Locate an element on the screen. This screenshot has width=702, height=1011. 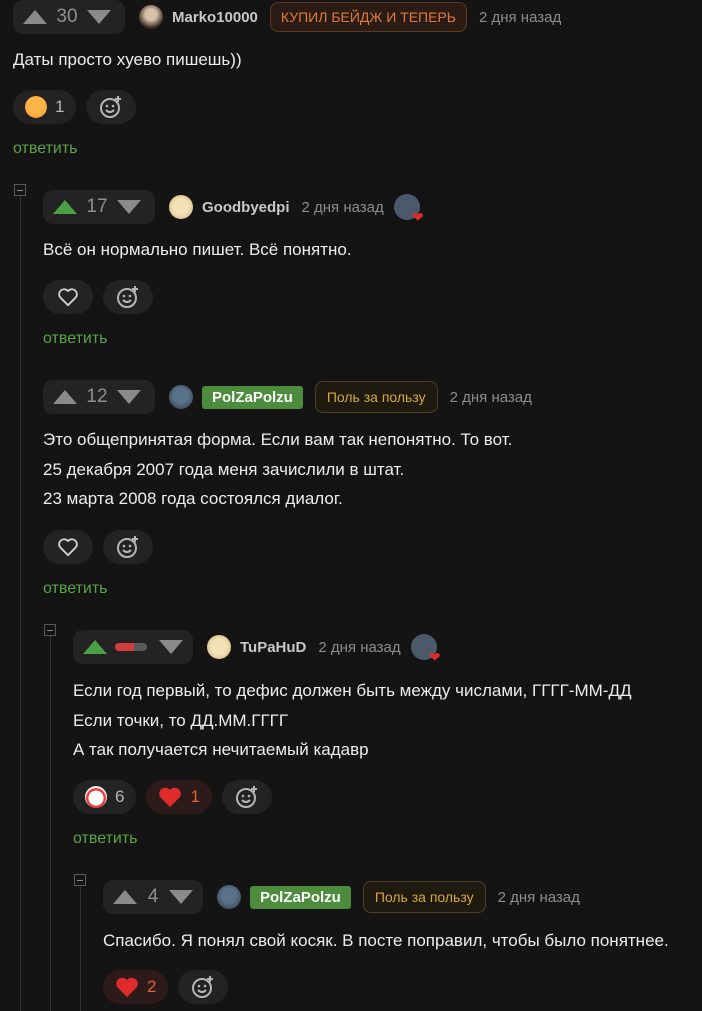
reaction-laughing: 1 is located at coordinates (45, 107).